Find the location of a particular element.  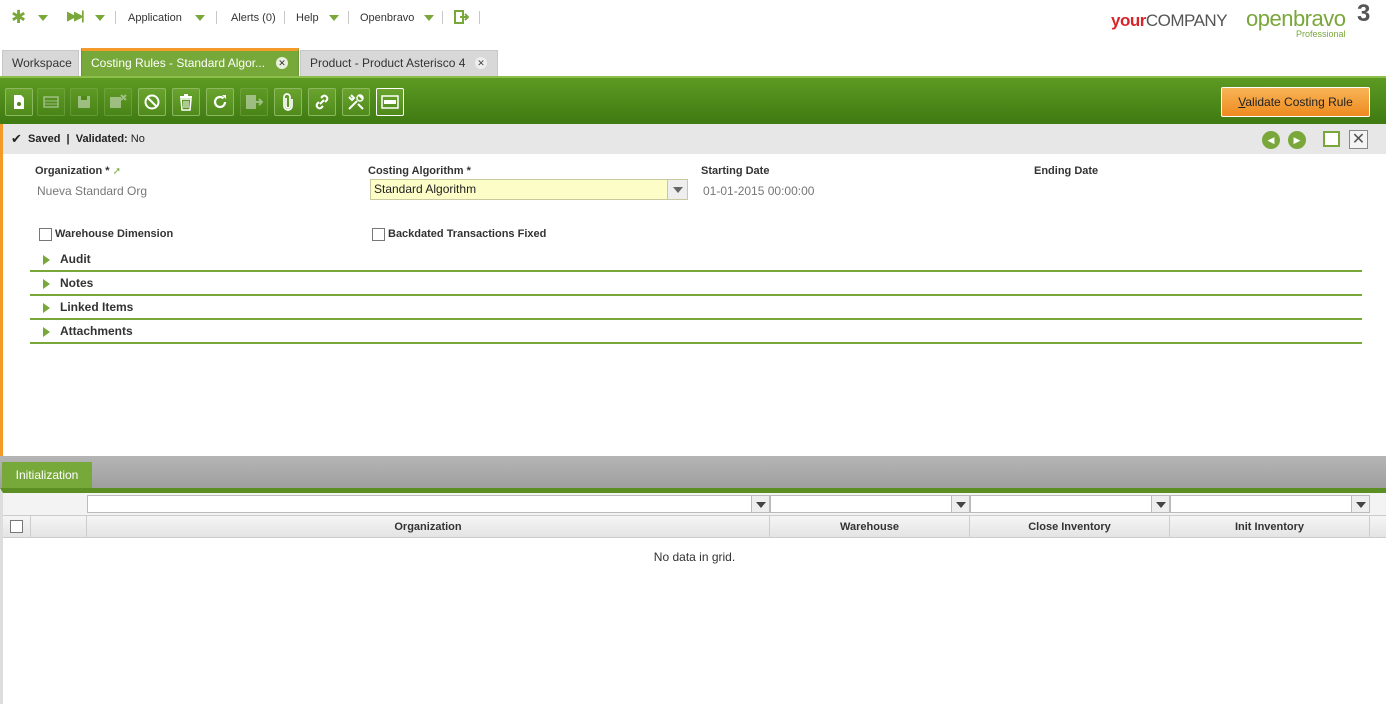

quick-create-caret-icon is located at coordinates (43, 18).